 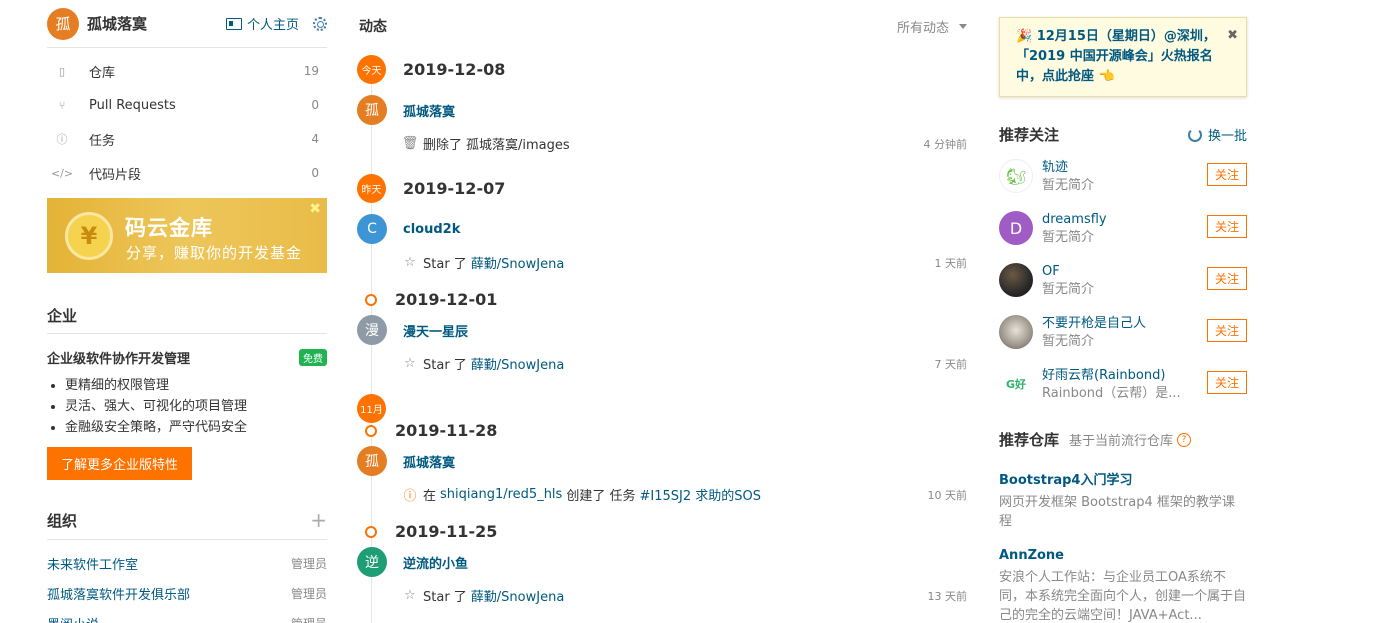 What do you see at coordinates (372, 562) in the screenshot?
I see `avatar: 逆` at bounding box center [372, 562].